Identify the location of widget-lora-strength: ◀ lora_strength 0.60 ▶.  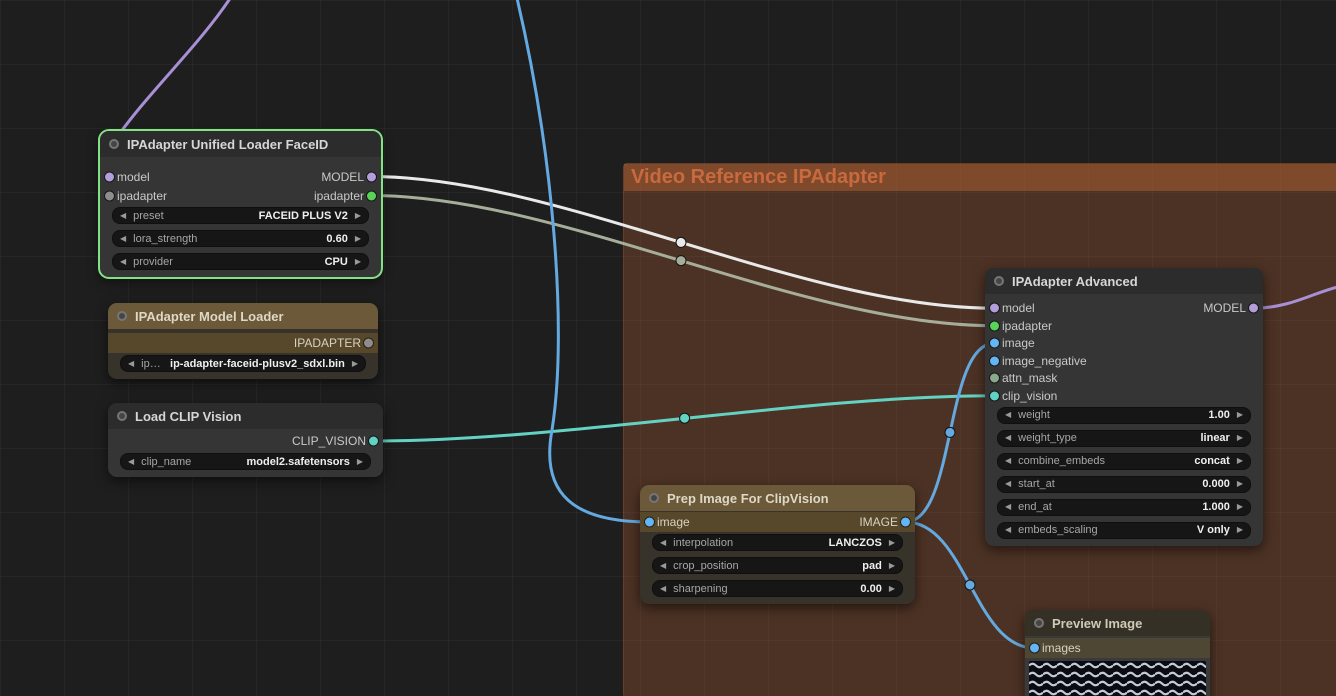
(240, 238).